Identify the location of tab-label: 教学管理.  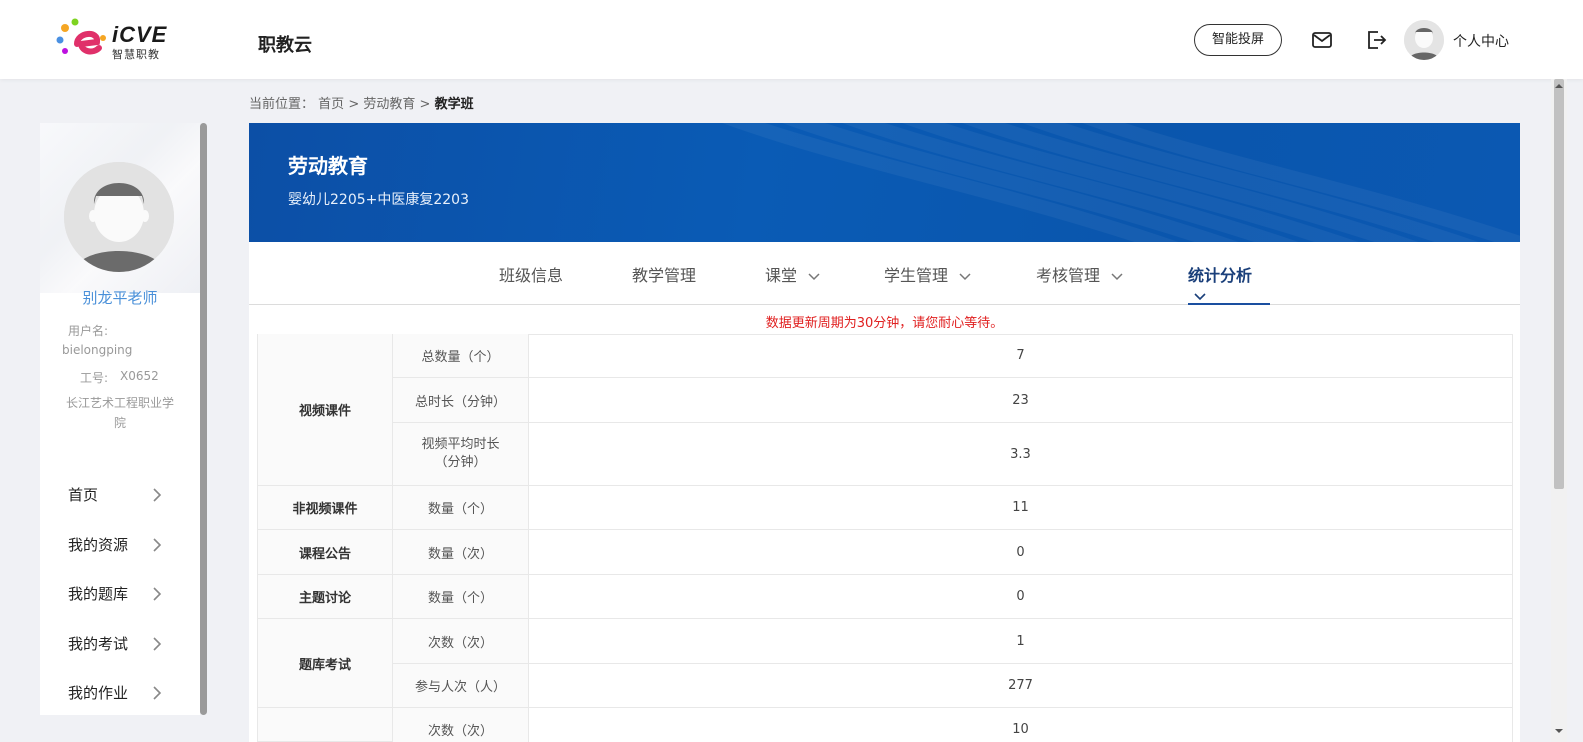
(664, 275).